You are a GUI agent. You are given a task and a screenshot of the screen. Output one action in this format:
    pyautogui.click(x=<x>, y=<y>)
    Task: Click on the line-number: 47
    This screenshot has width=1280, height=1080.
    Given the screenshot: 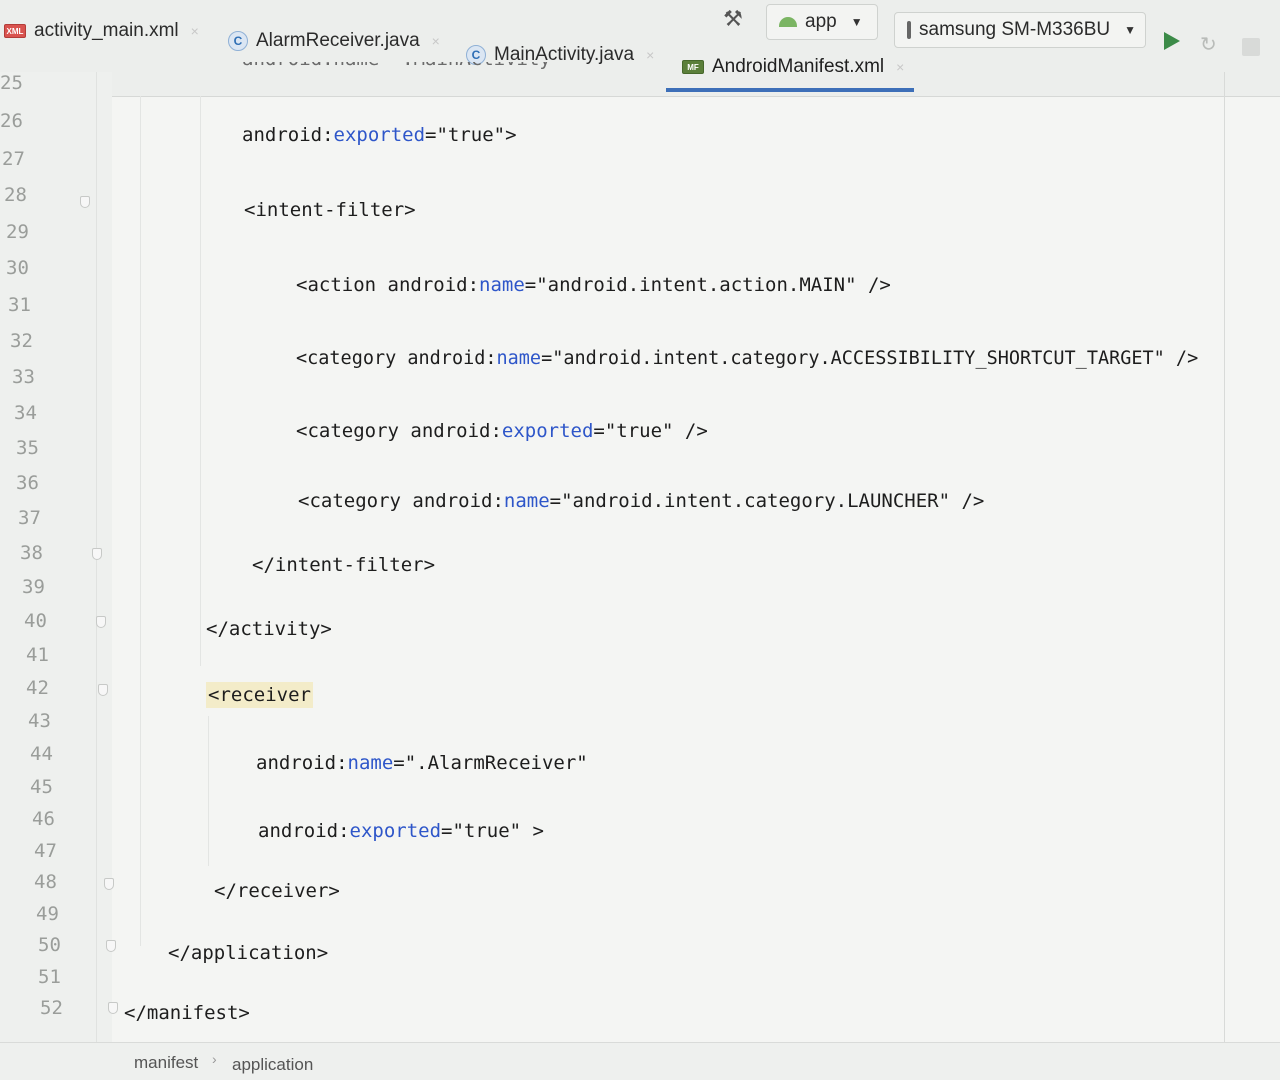 What is the action you would take?
    pyautogui.click(x=45, y=851)
    